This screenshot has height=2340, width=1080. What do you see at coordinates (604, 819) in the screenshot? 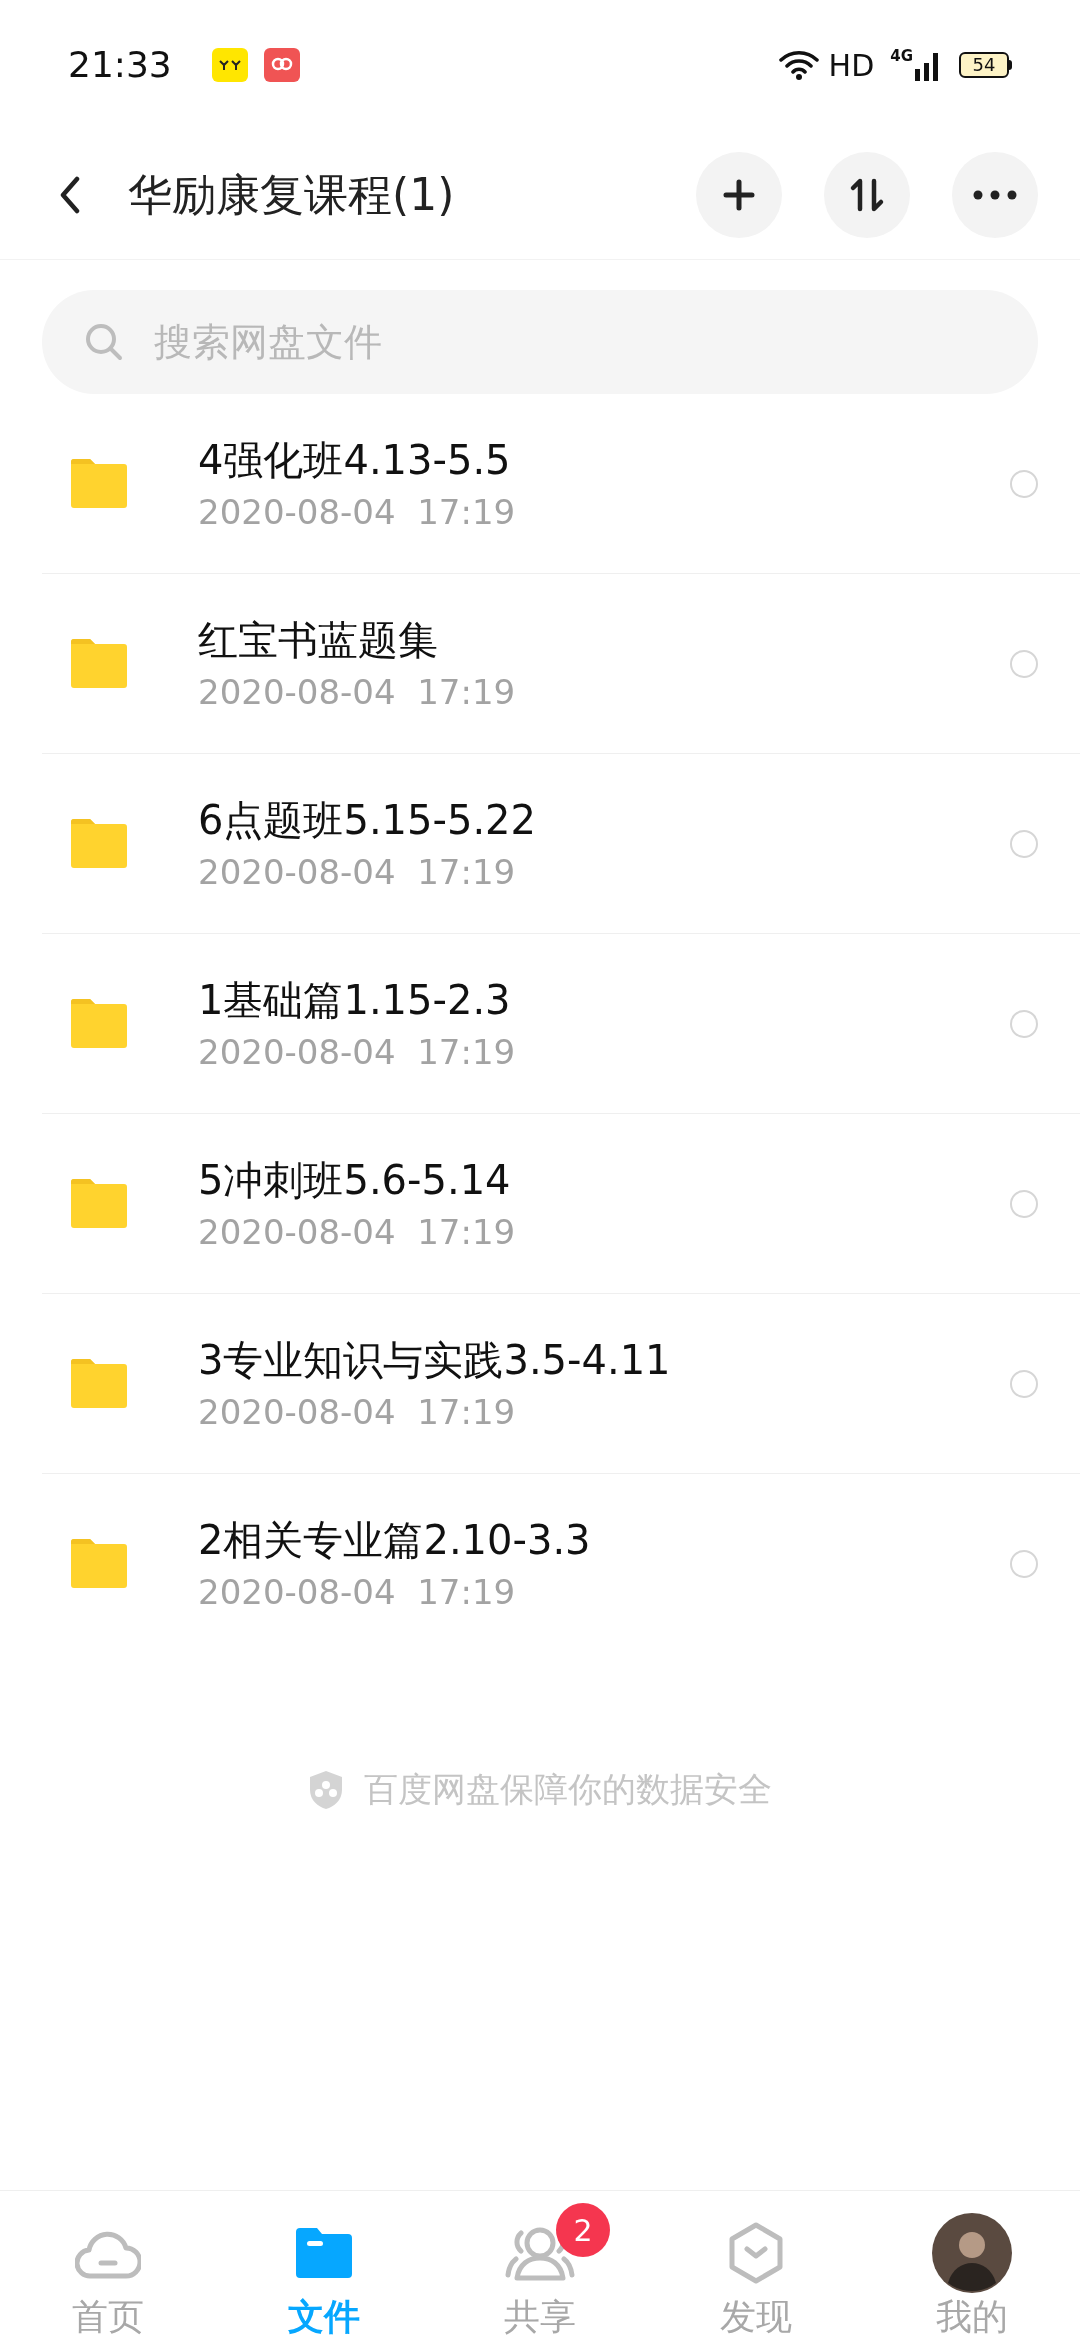
I see `folder-name: 6点题班5.15-5.22` at bounding box center [604, 819].